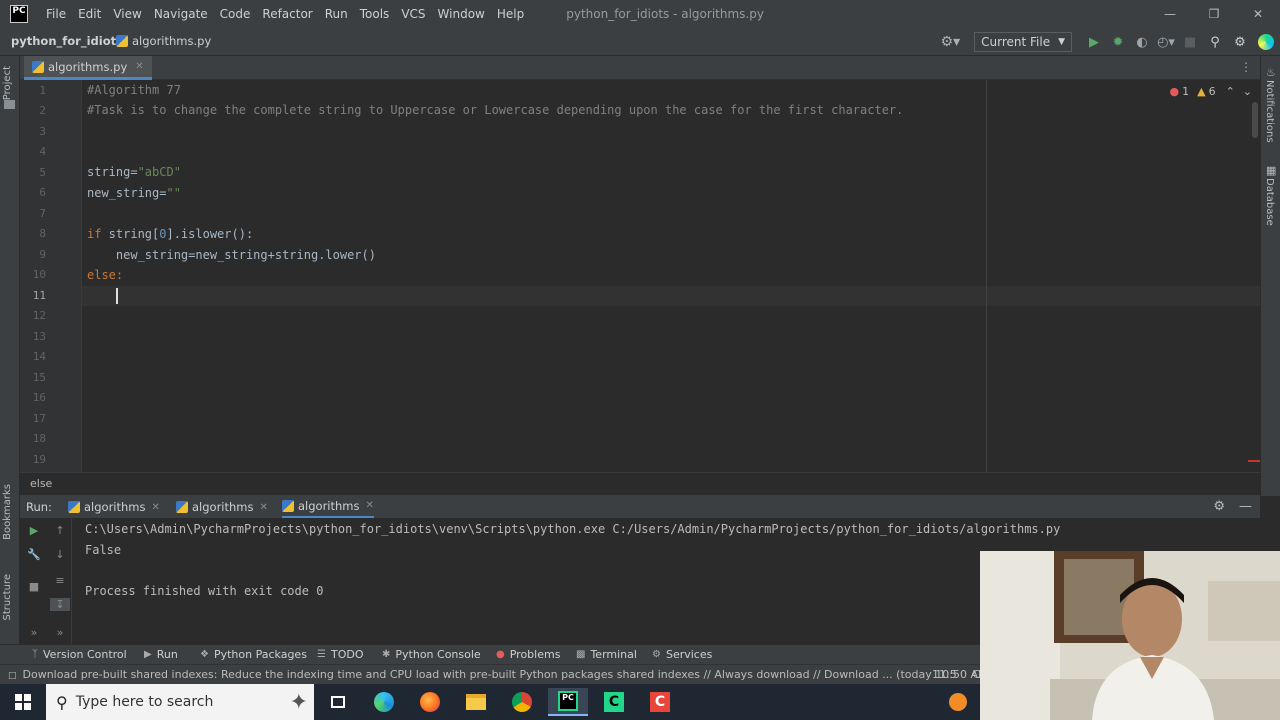 This screenshot has height=720, width=1280. What do you see at coordinates (1214, 14) in the screenshot?
I see `restore-icon: ❐` at bounding box center [1214, 14].